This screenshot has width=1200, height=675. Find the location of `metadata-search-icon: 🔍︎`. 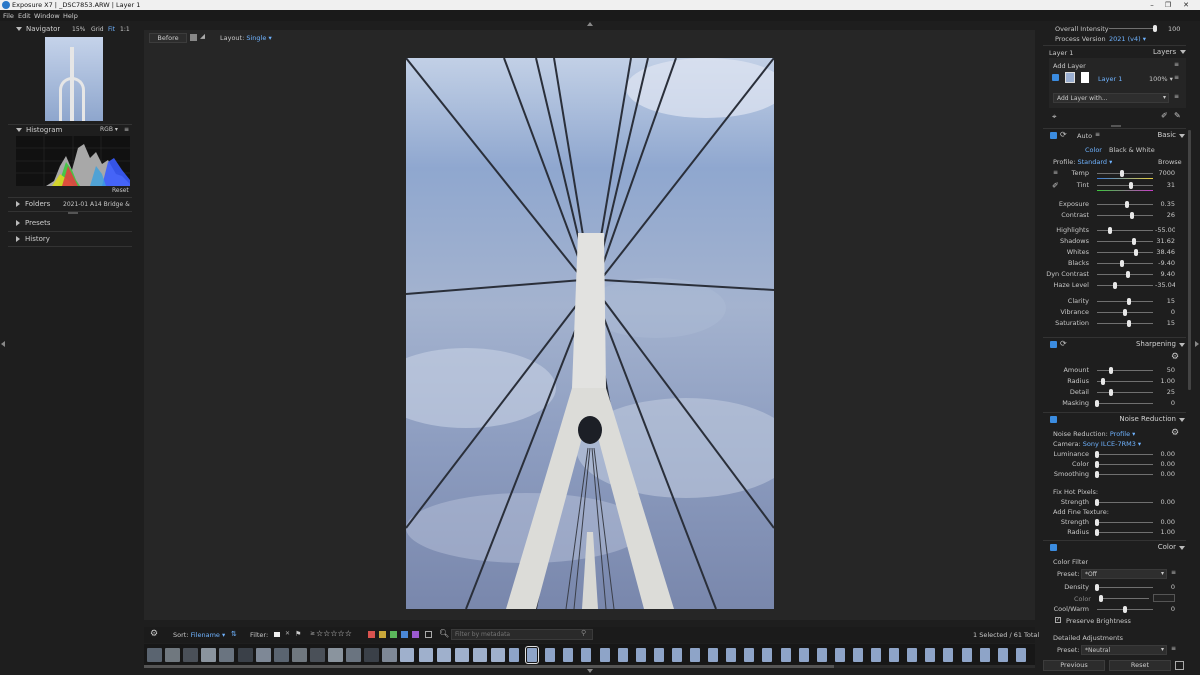

metadata-search-icon: 🔍︎ is located at coordinates (444, 633).